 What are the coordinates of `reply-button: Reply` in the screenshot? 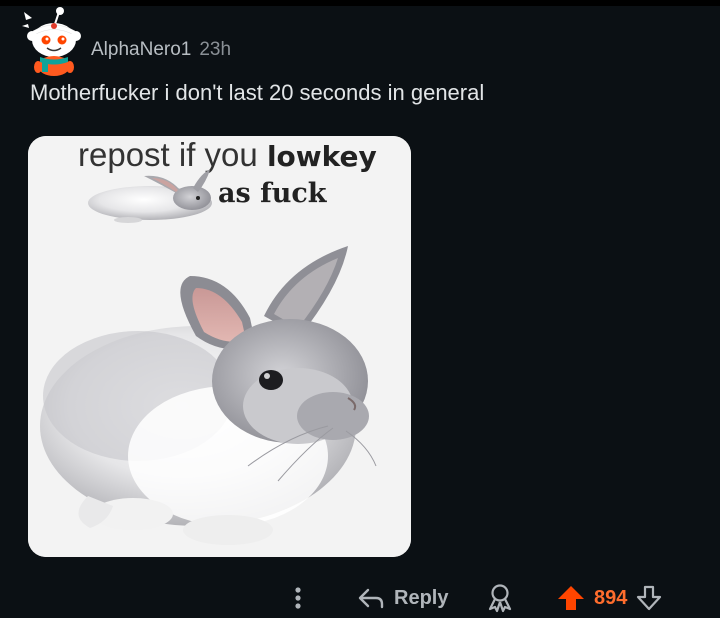 It's located at (402, 598).